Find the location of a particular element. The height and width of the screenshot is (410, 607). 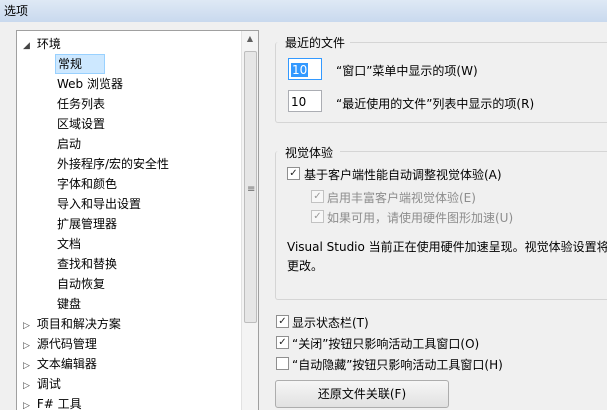

recent-list-count-label: “最近使用的文件”列表中显示的项(R) is located at coordinates (435, 104).